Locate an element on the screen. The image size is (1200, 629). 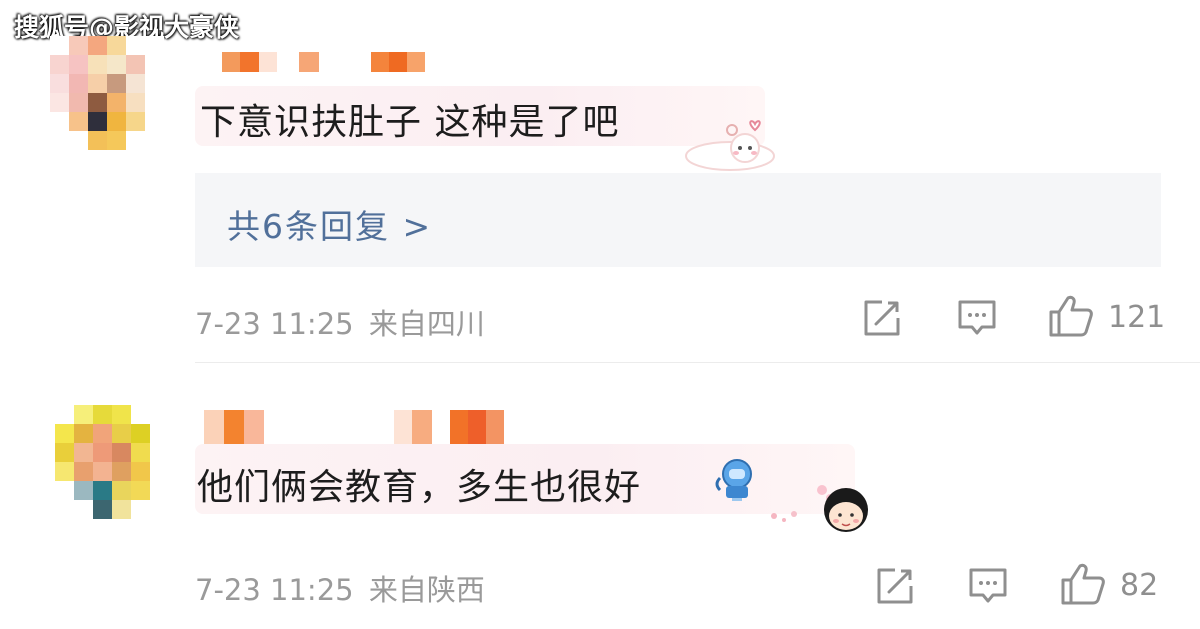
divider is located at coordinates (697, 362).